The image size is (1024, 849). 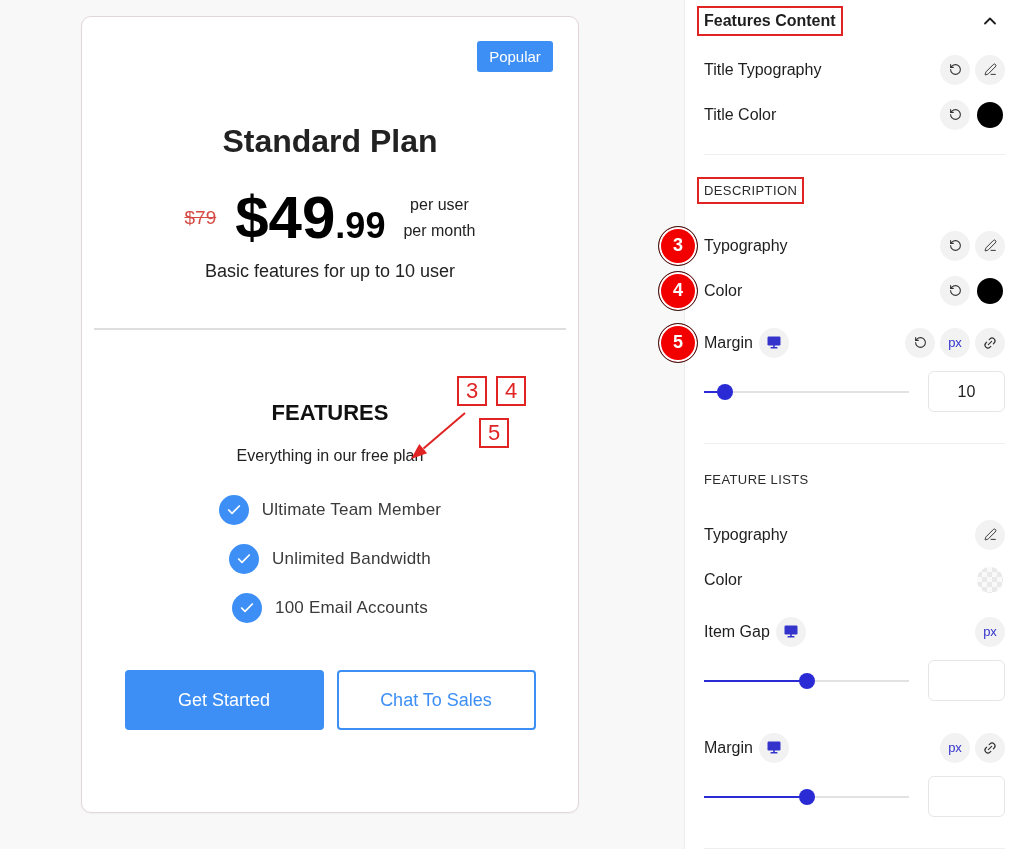 I want to click on step-marker: 4, so click(x=678, y=290).